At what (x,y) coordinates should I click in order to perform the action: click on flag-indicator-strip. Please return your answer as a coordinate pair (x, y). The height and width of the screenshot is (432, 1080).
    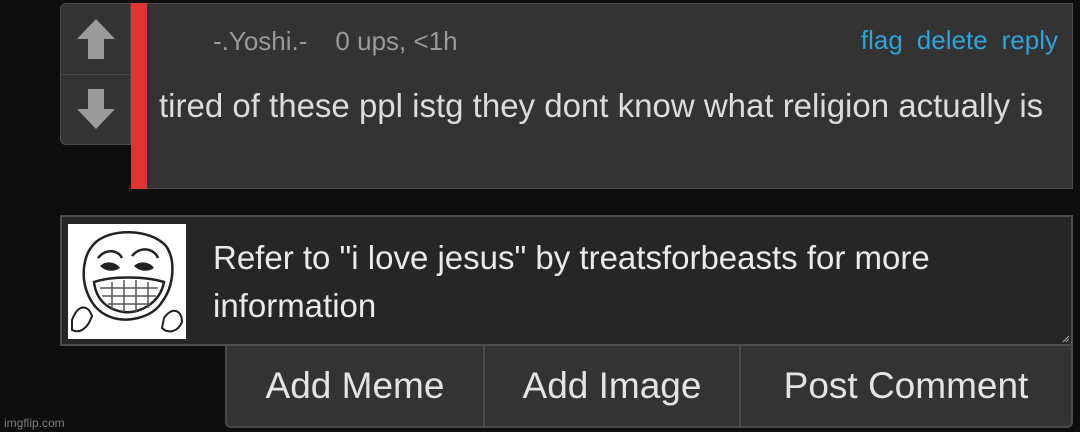
    Looking at the image, I should click on (139, 96).